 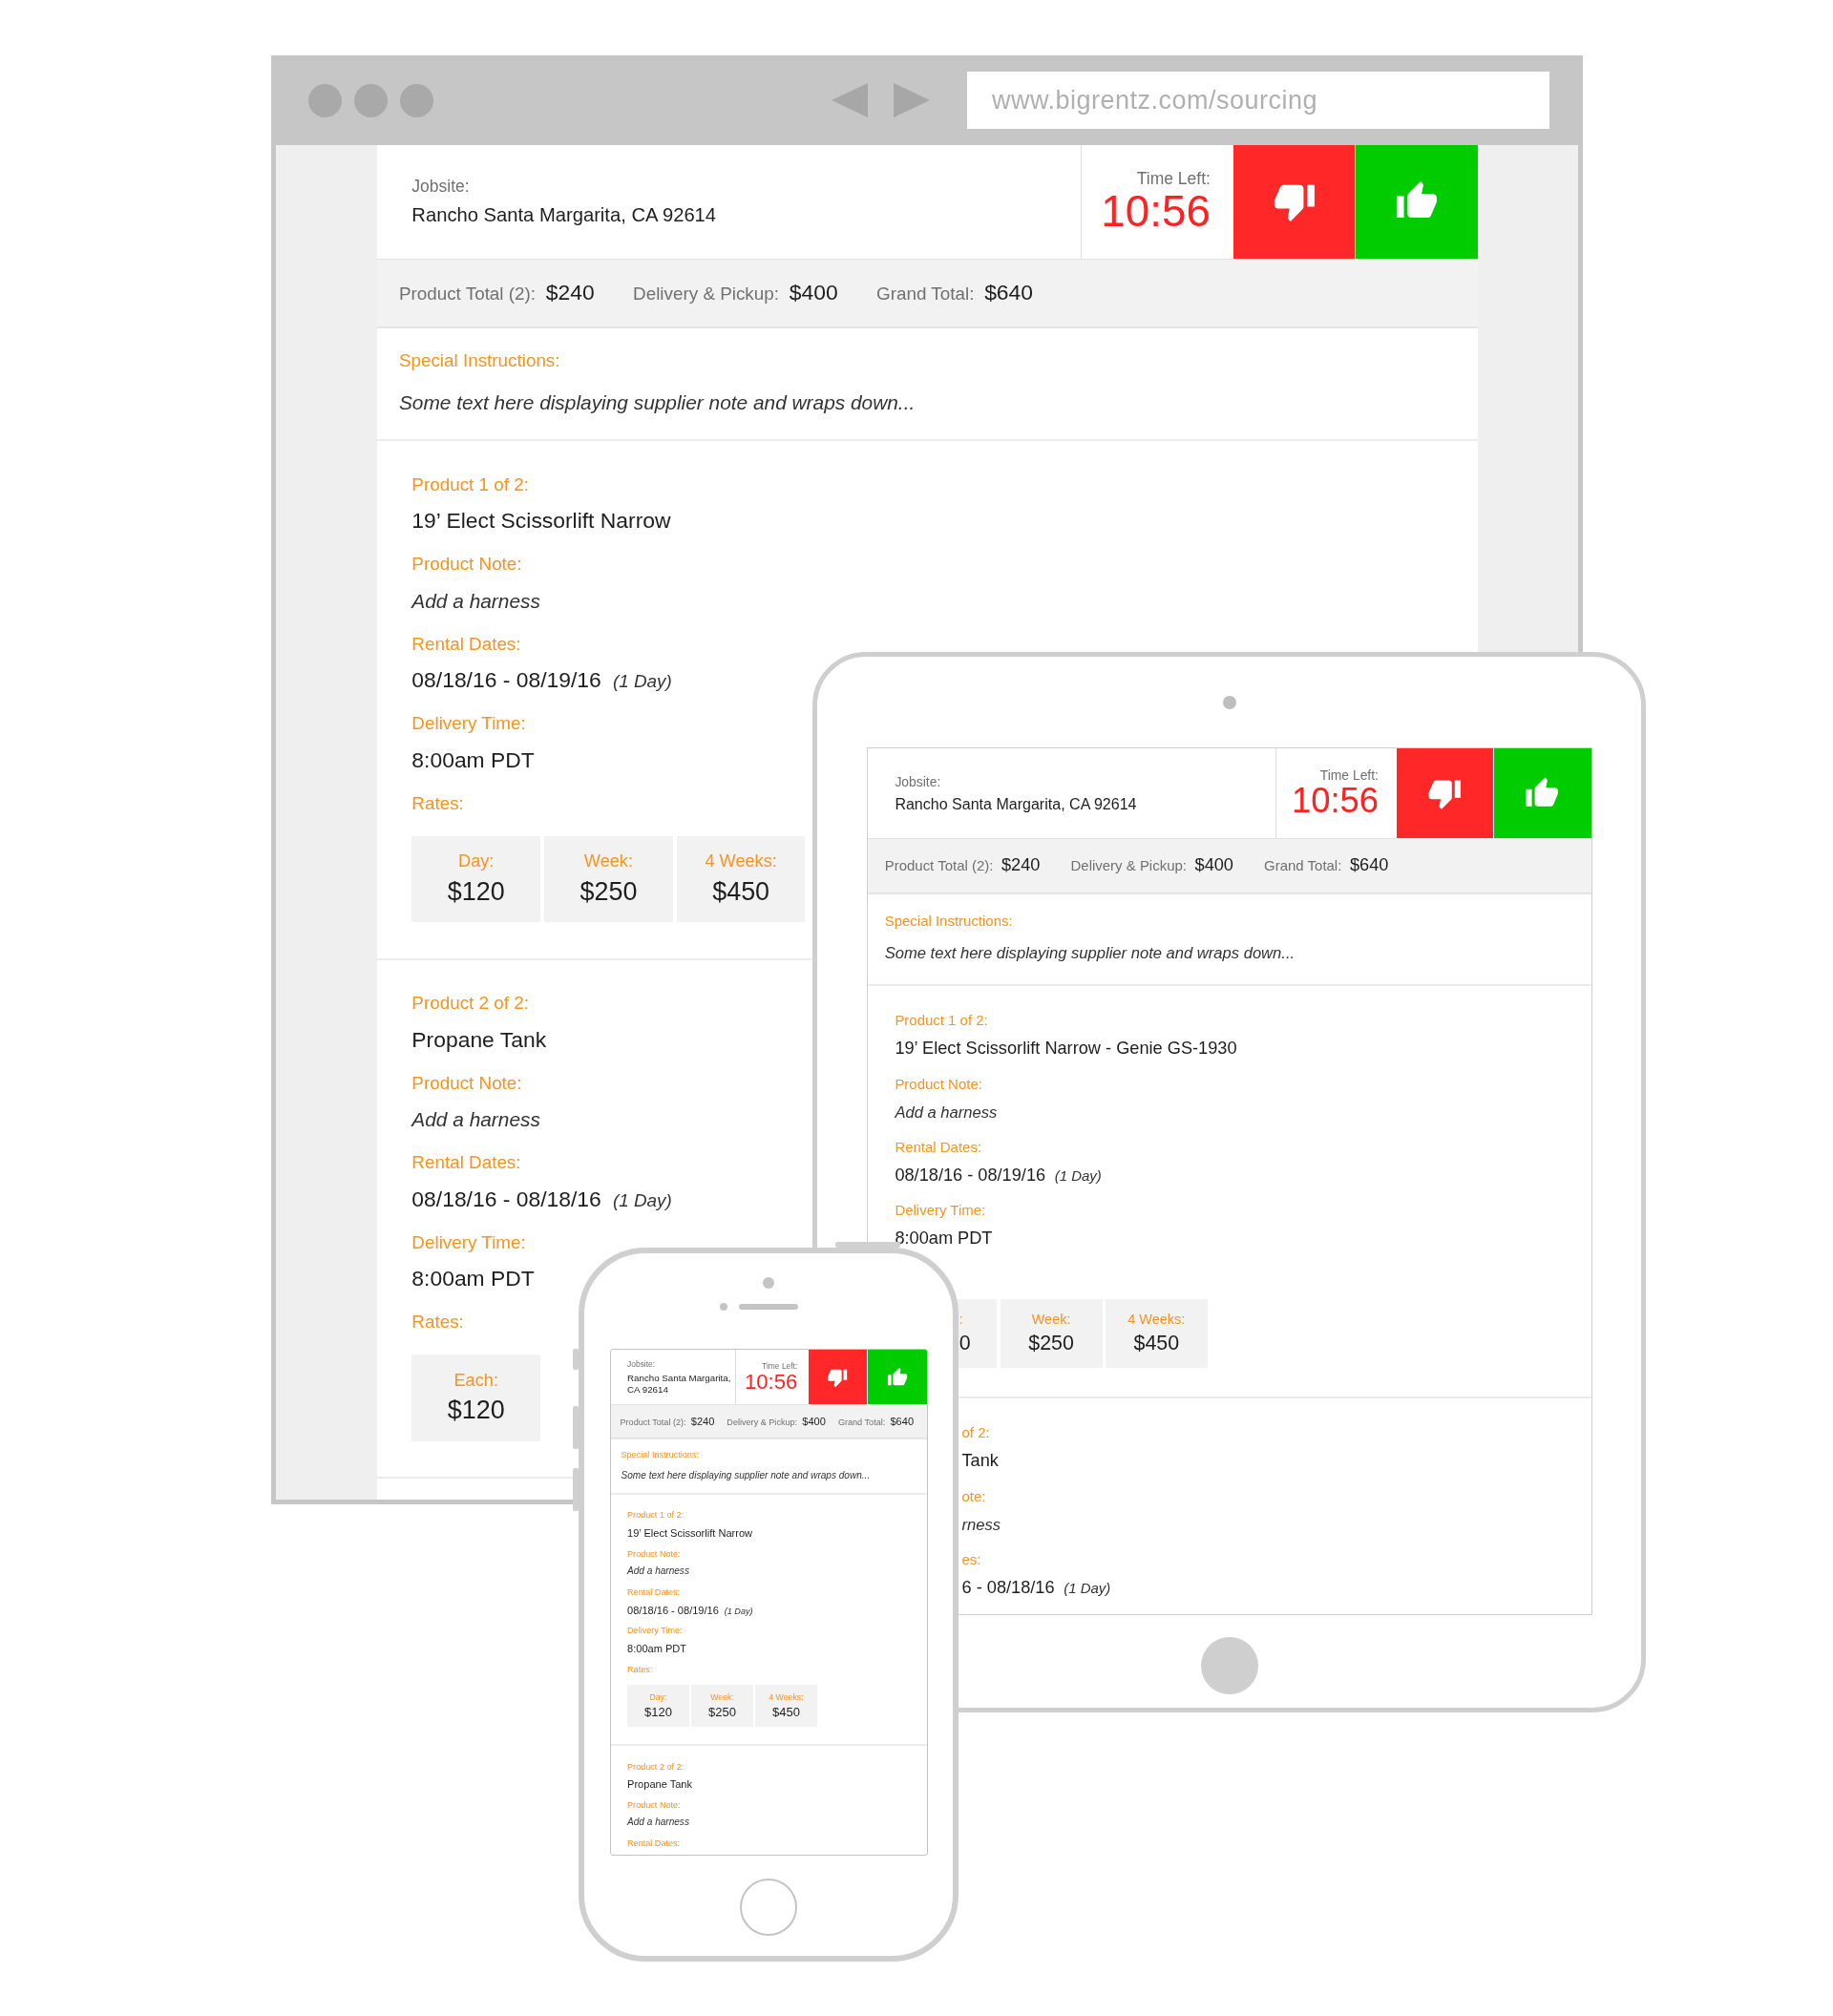 What do you see at coordinates (769, 1307) in the screenshot?
I see `speaker-grille` at bounding box center [769, 1307].